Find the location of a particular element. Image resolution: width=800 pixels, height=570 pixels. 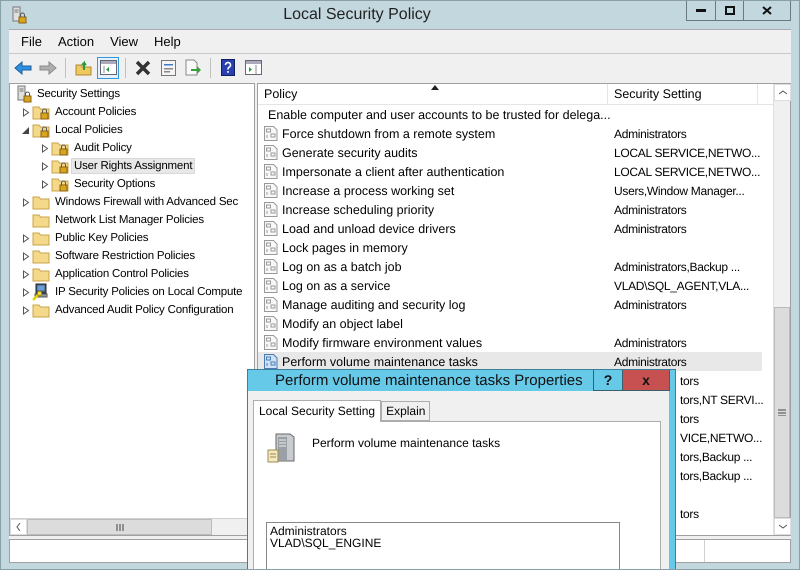

menu-item: Help is located at coordinates (167, 41).